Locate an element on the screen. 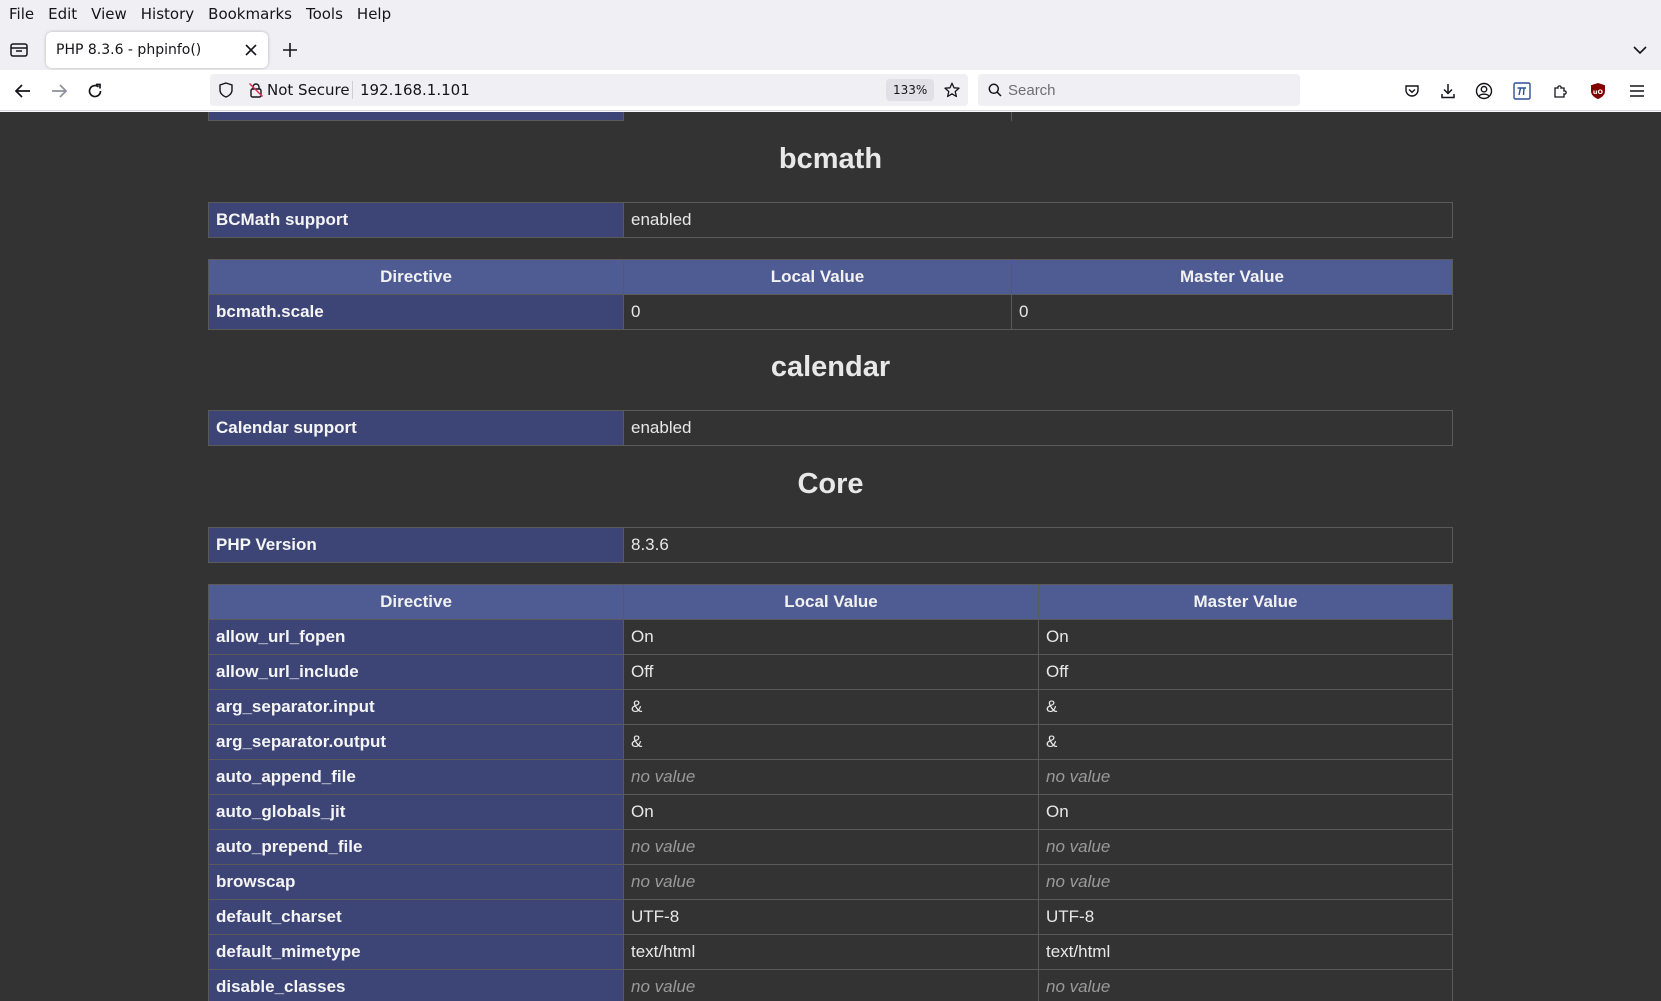  svg-text: uO is located at coordinates (1598, 92).